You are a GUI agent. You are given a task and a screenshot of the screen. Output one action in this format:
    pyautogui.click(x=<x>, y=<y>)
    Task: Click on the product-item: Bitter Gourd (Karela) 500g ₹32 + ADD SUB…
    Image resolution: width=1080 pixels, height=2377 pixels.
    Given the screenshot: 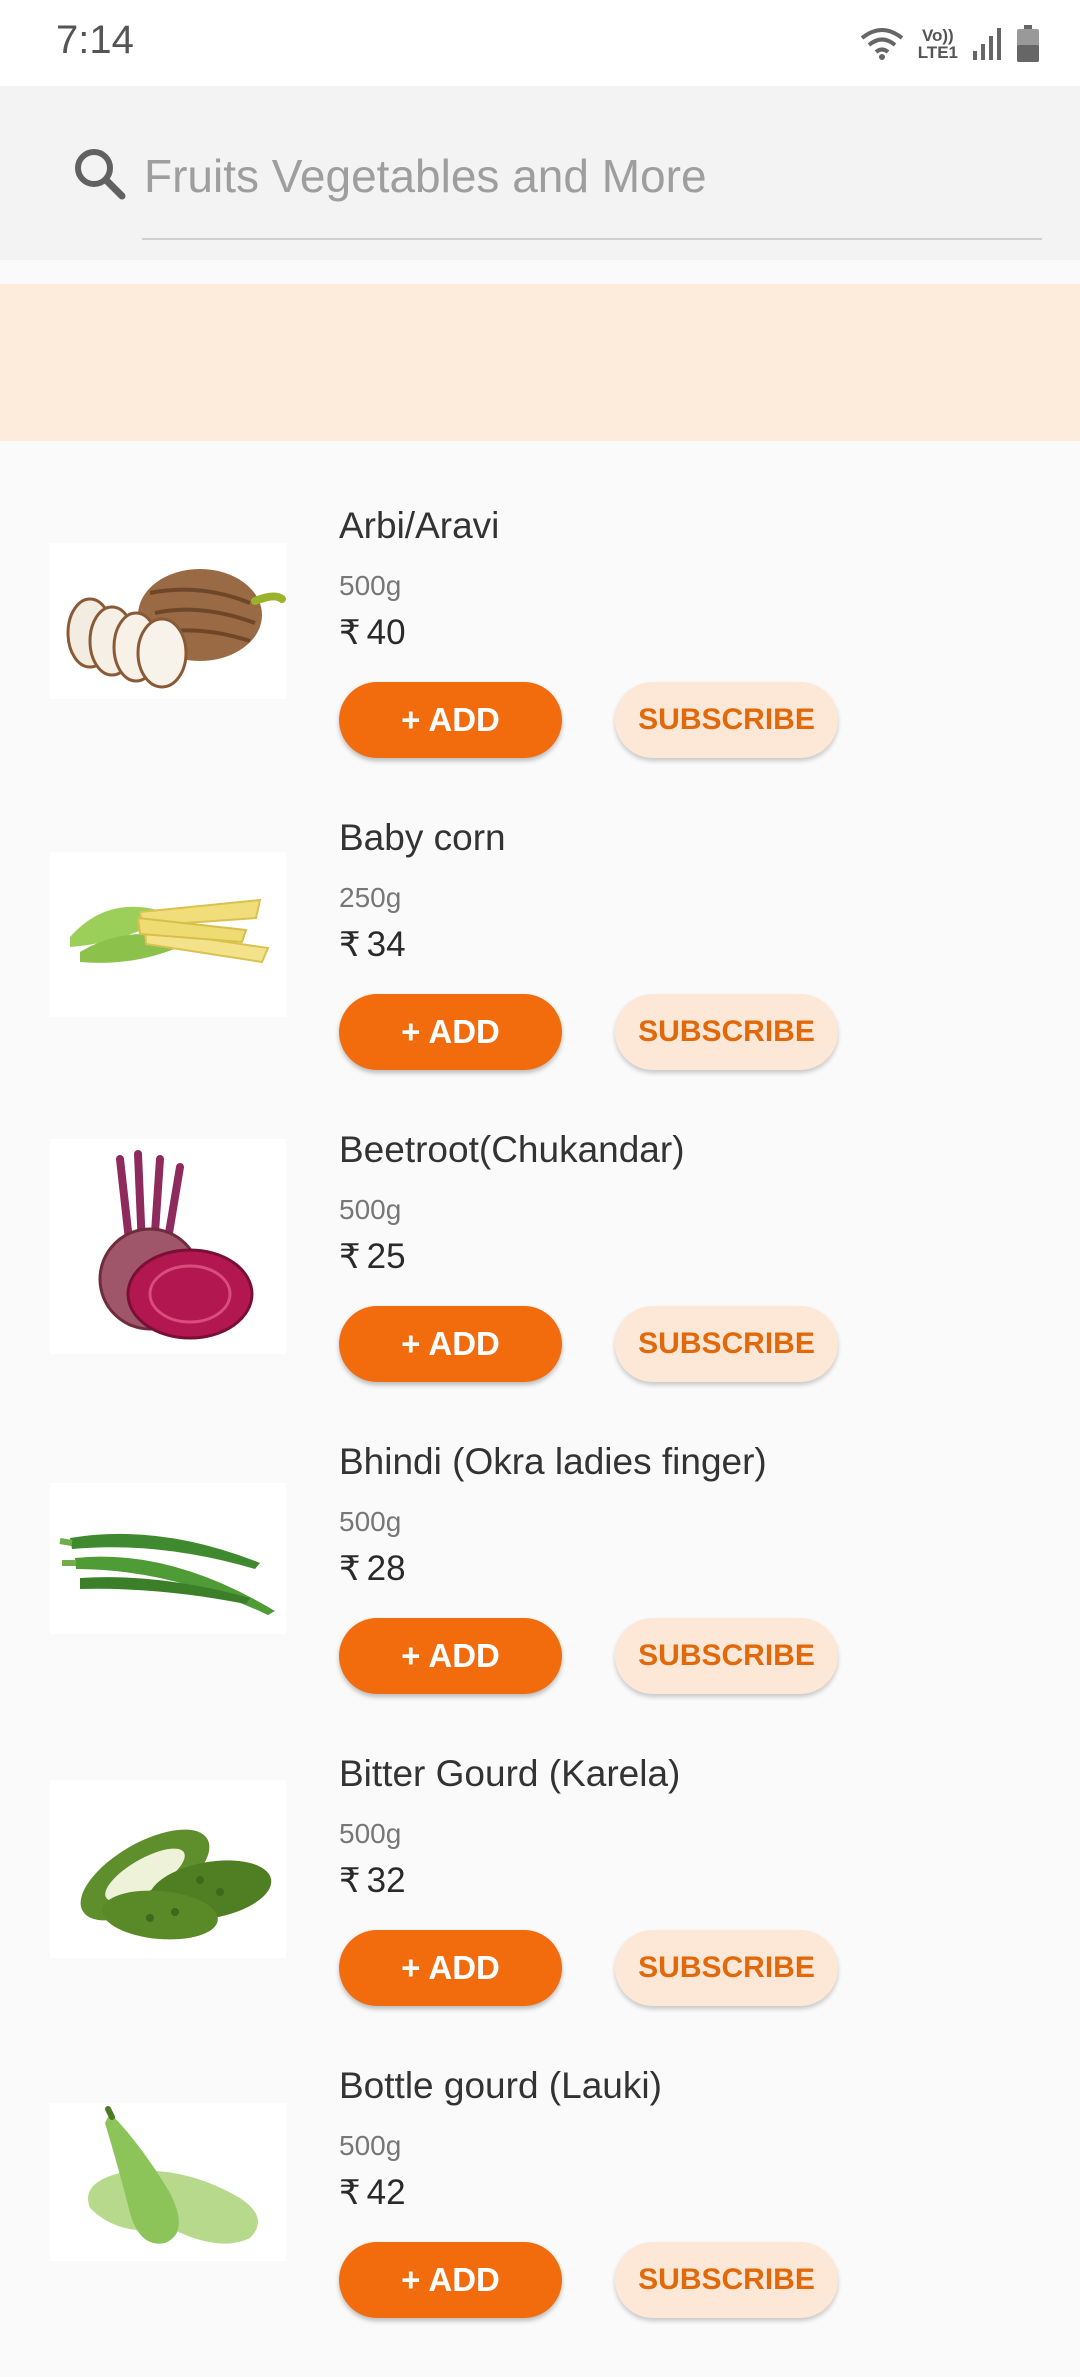 What is the action you would take?
    pyautogui.click(x=540, y=1909)
    